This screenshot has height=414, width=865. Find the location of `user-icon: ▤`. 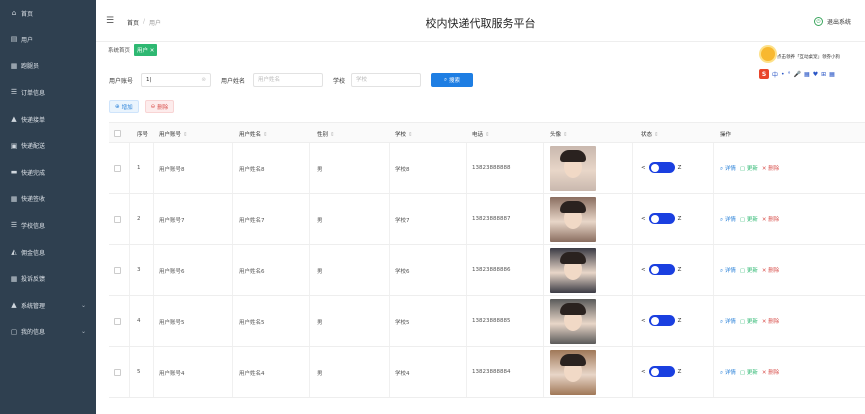

user-icon: ▤ is located at coordinates (14, 39).